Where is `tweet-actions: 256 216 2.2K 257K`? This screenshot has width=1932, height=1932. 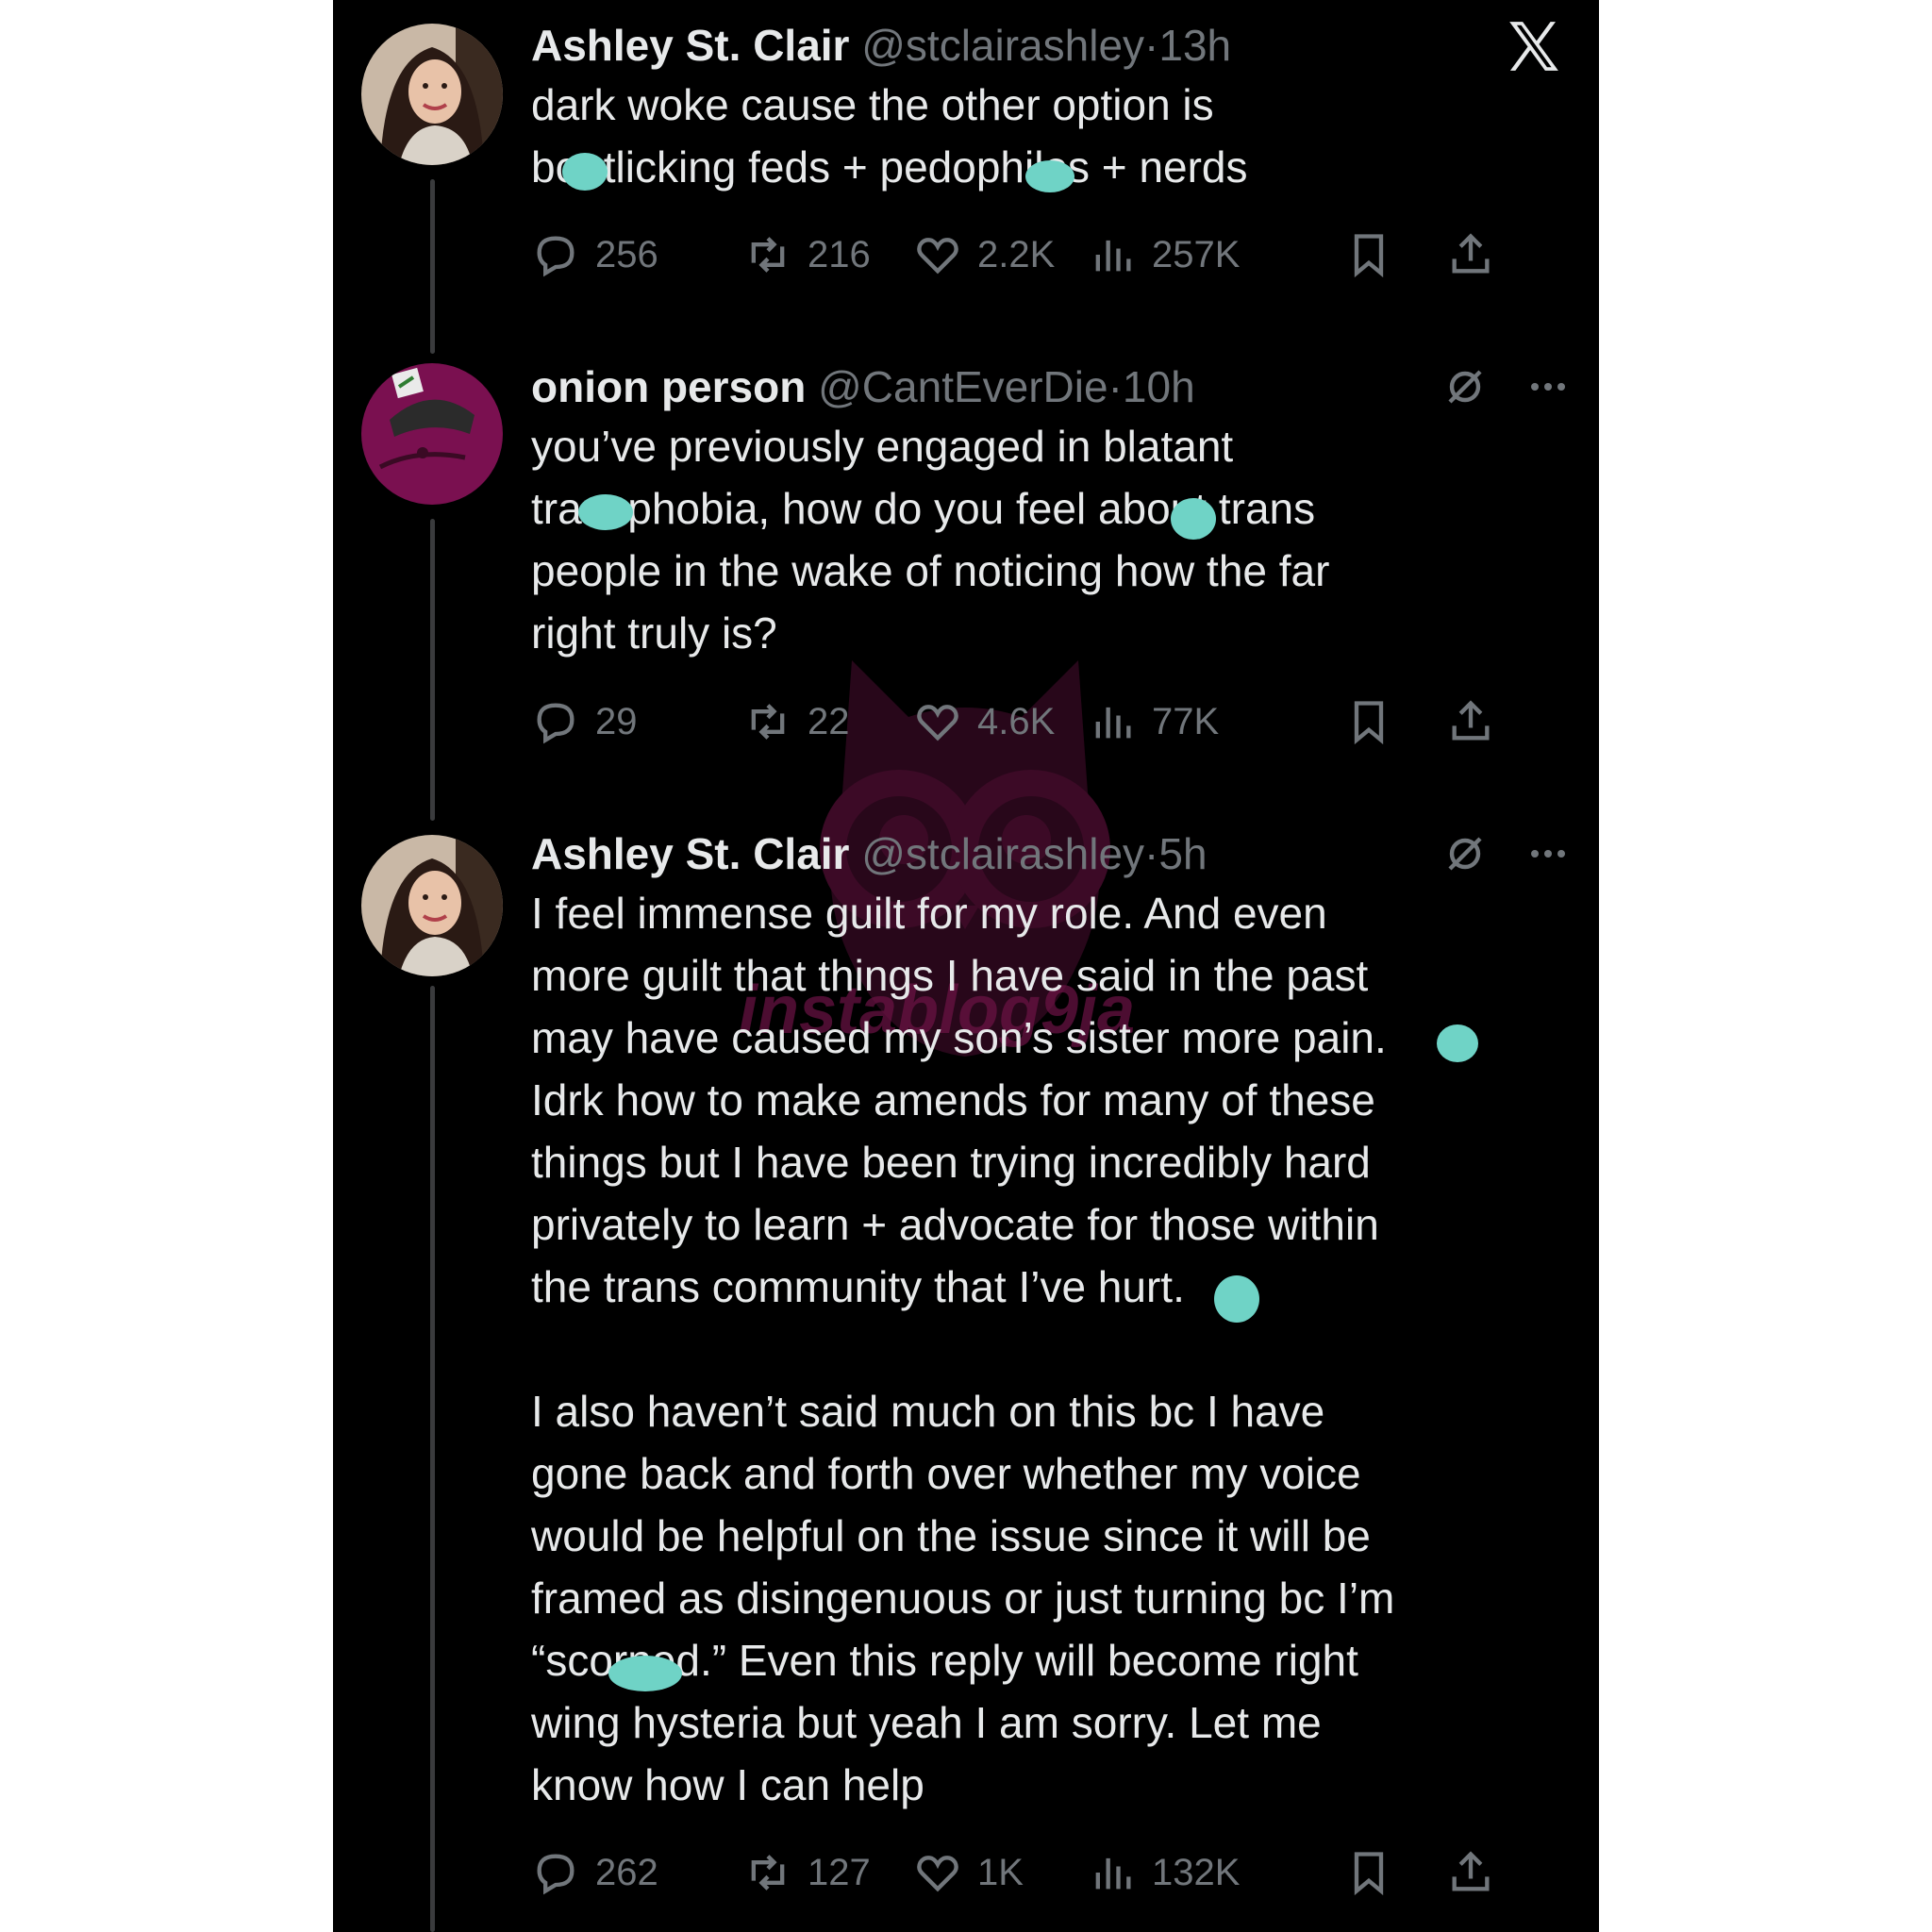 tweet-actions: 256 216 2.2K 257K is located at coordinates (1051, 255).